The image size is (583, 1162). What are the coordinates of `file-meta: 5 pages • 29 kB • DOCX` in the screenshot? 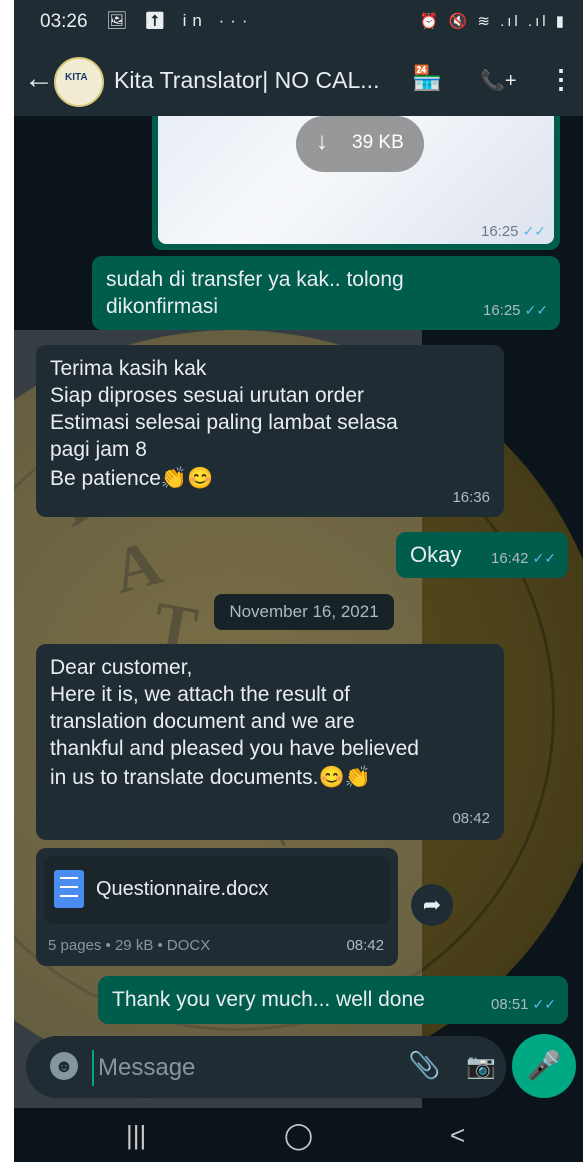 It's located at (129, 945).